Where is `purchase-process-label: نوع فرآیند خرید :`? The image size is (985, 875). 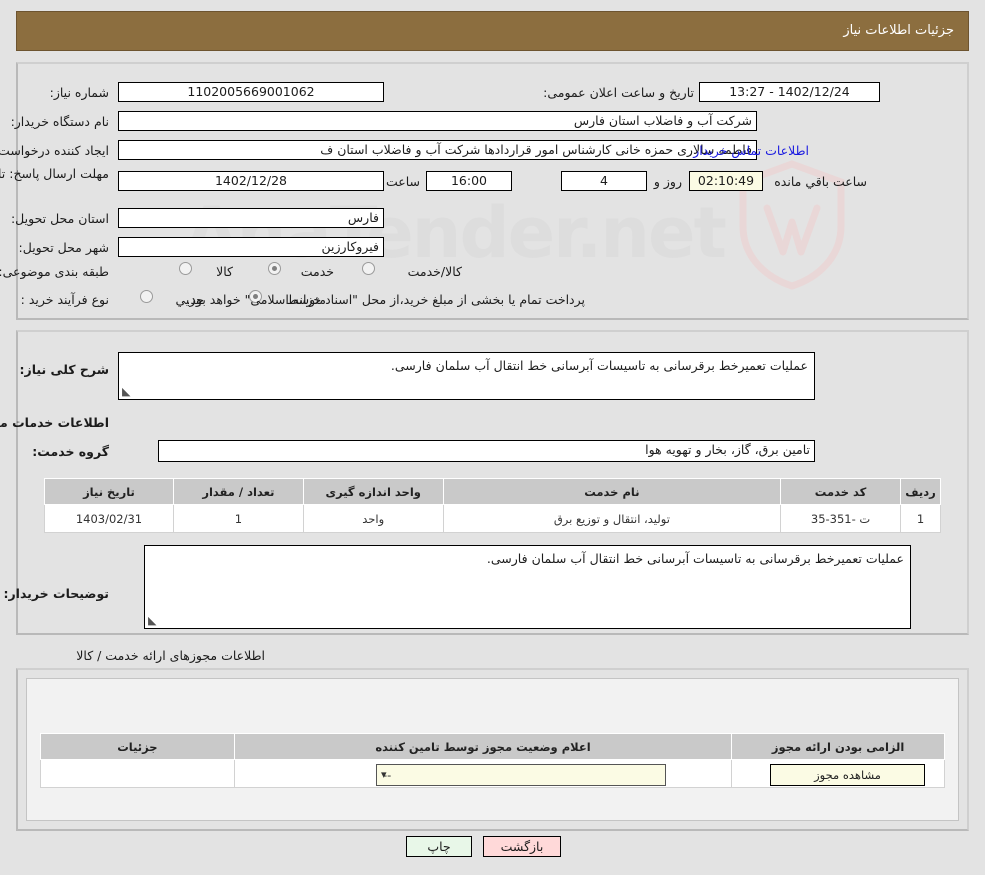
purchase-process-label: نوع فرآیند خرید : is located at coordinates (64, 299).